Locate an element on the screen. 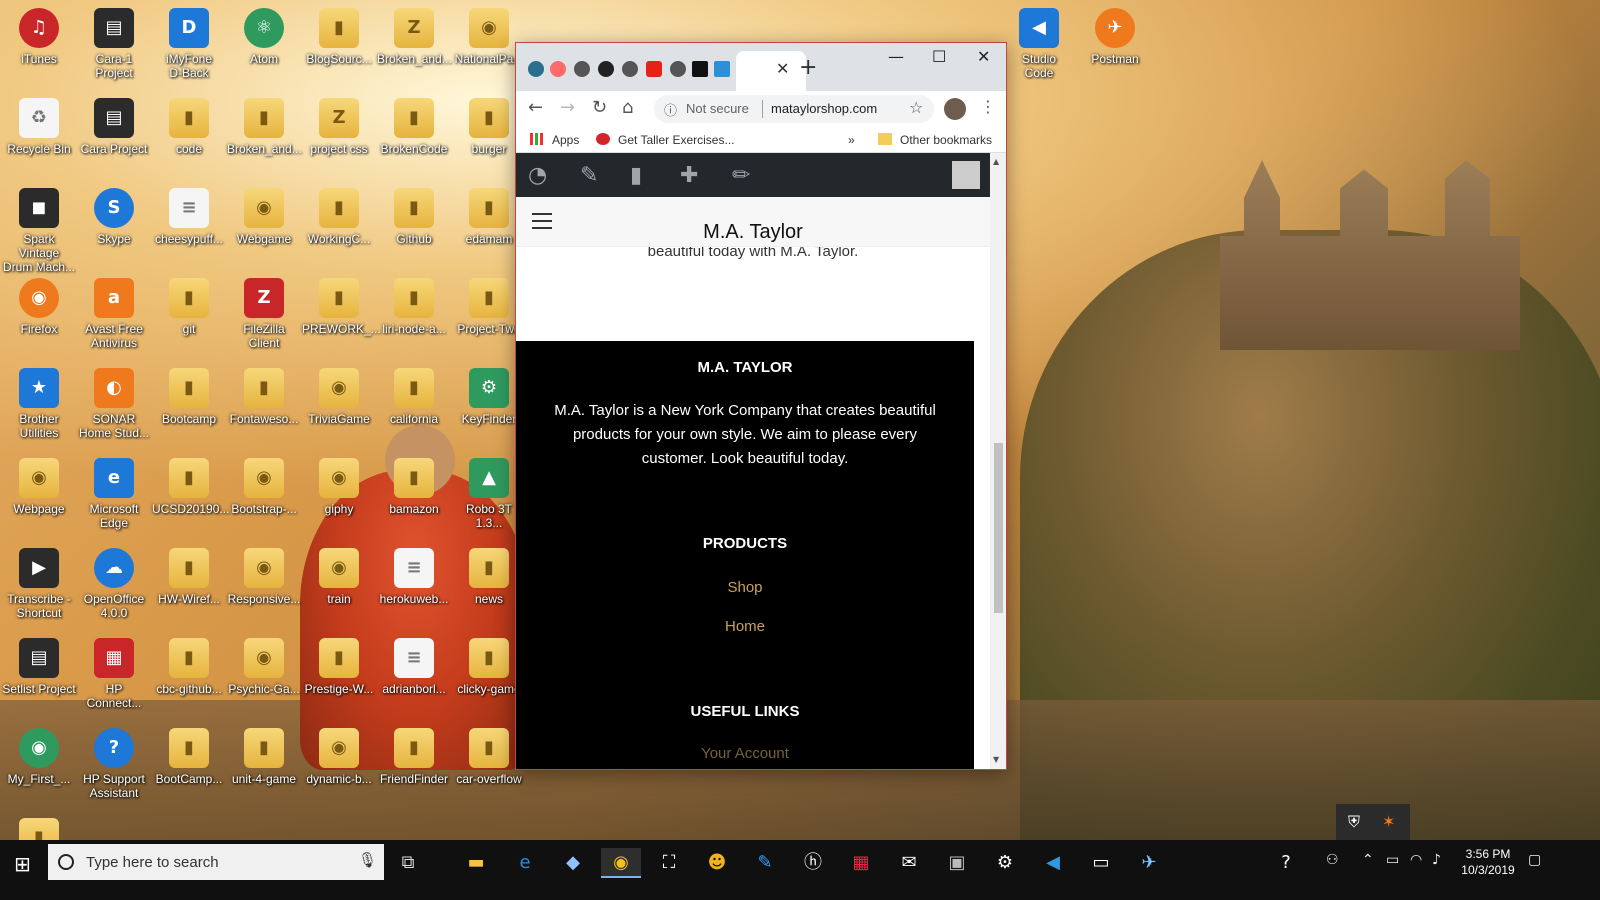 Image resolution: width=1600 pixels, height=900 pixels. footer-link-your-account: Your Account is located at coordinates (745, 753).